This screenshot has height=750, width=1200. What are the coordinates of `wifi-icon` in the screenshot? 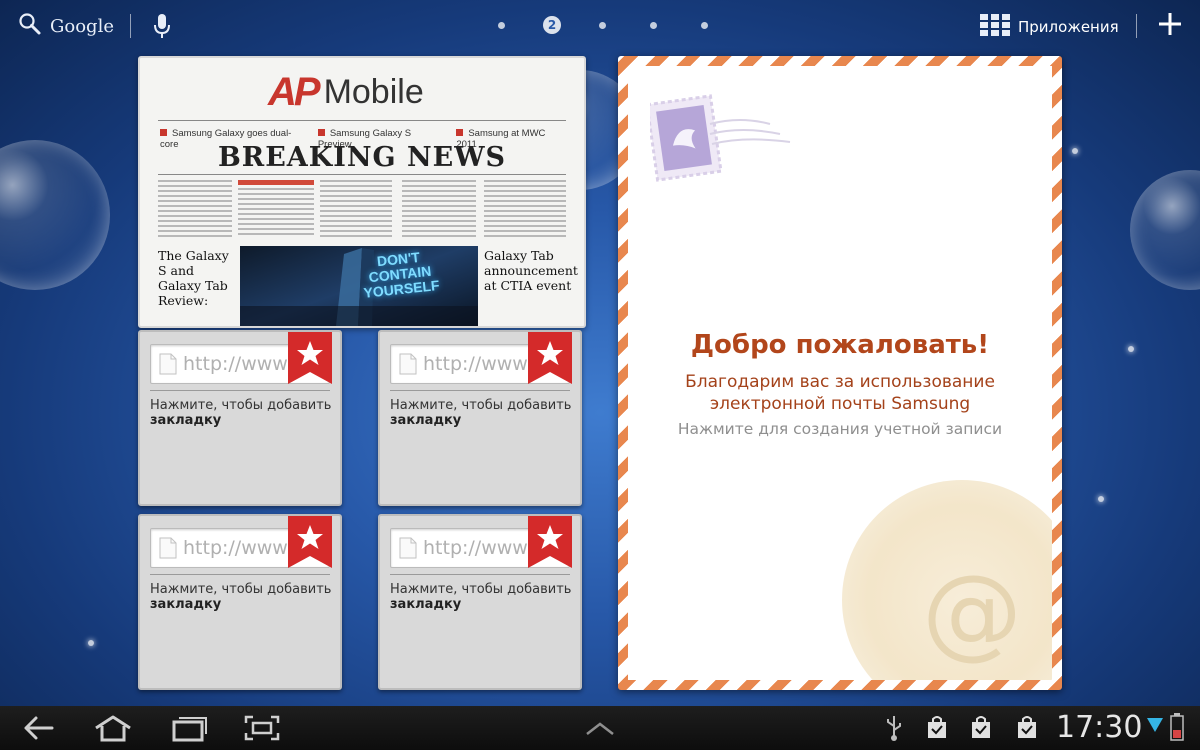 It's located at (1155, 730).